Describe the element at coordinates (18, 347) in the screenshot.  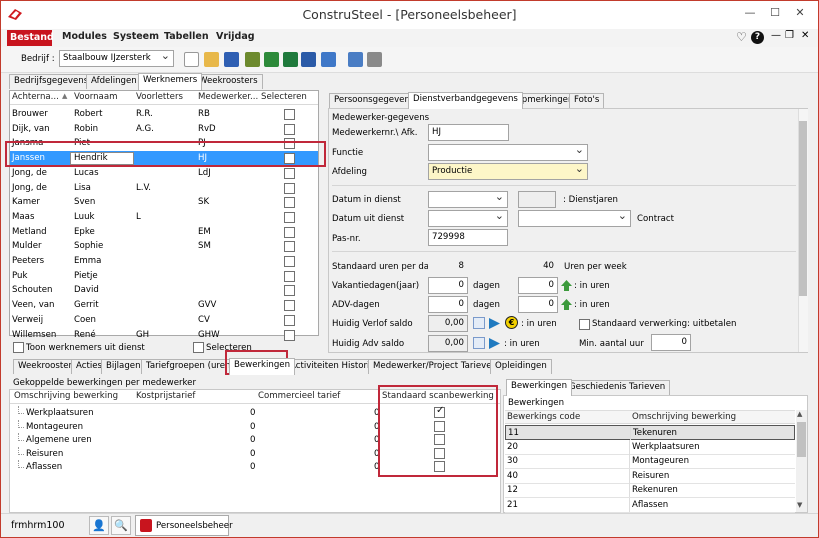
I see `toon-uit-dienst-checkbox` at that location.